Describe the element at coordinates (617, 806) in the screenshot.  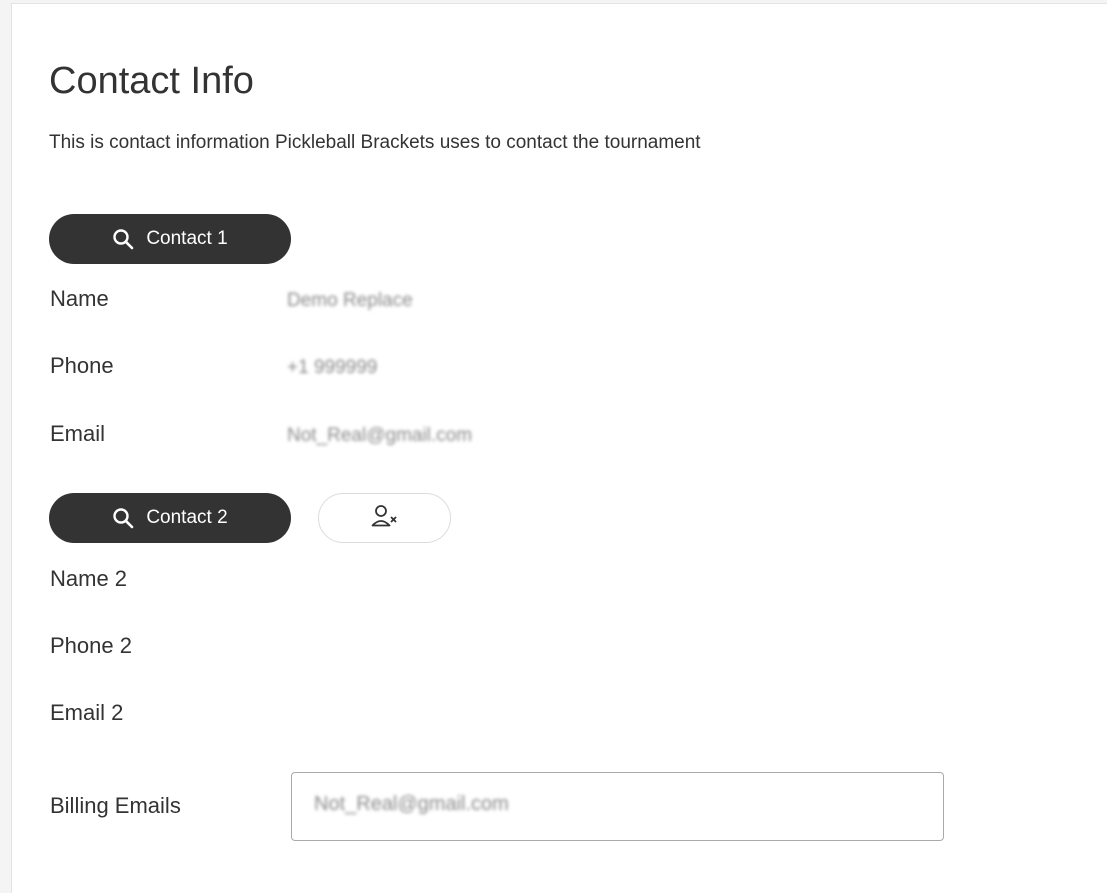
I see `billing-emails-input: Not_Real@gmail.com` at that location.